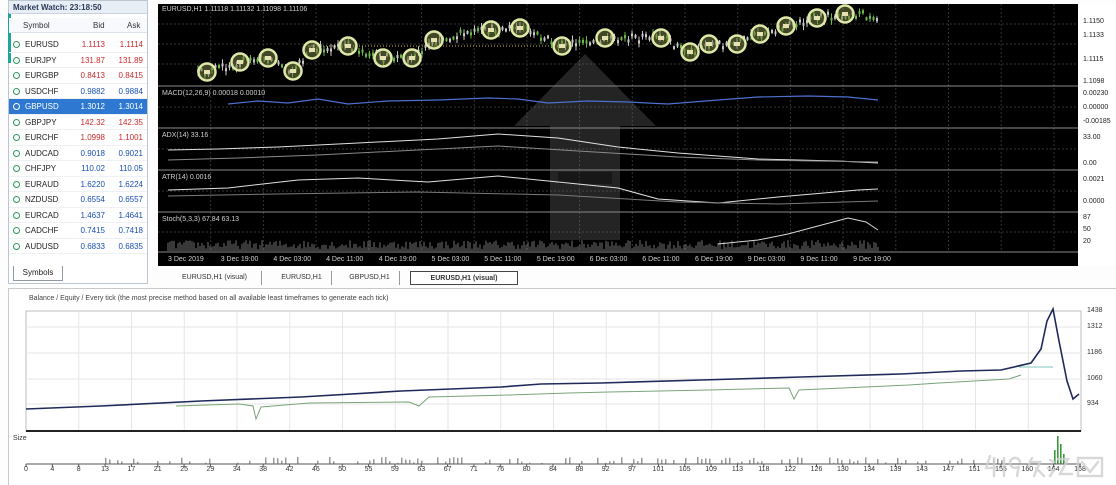  Describe the element at coordinates (78, 25) in the screenshot. I see `market-watch-header: Symbol Bid Ask` at that location.